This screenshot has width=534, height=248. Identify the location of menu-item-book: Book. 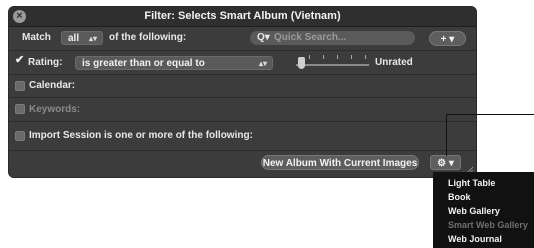
(459, 197).